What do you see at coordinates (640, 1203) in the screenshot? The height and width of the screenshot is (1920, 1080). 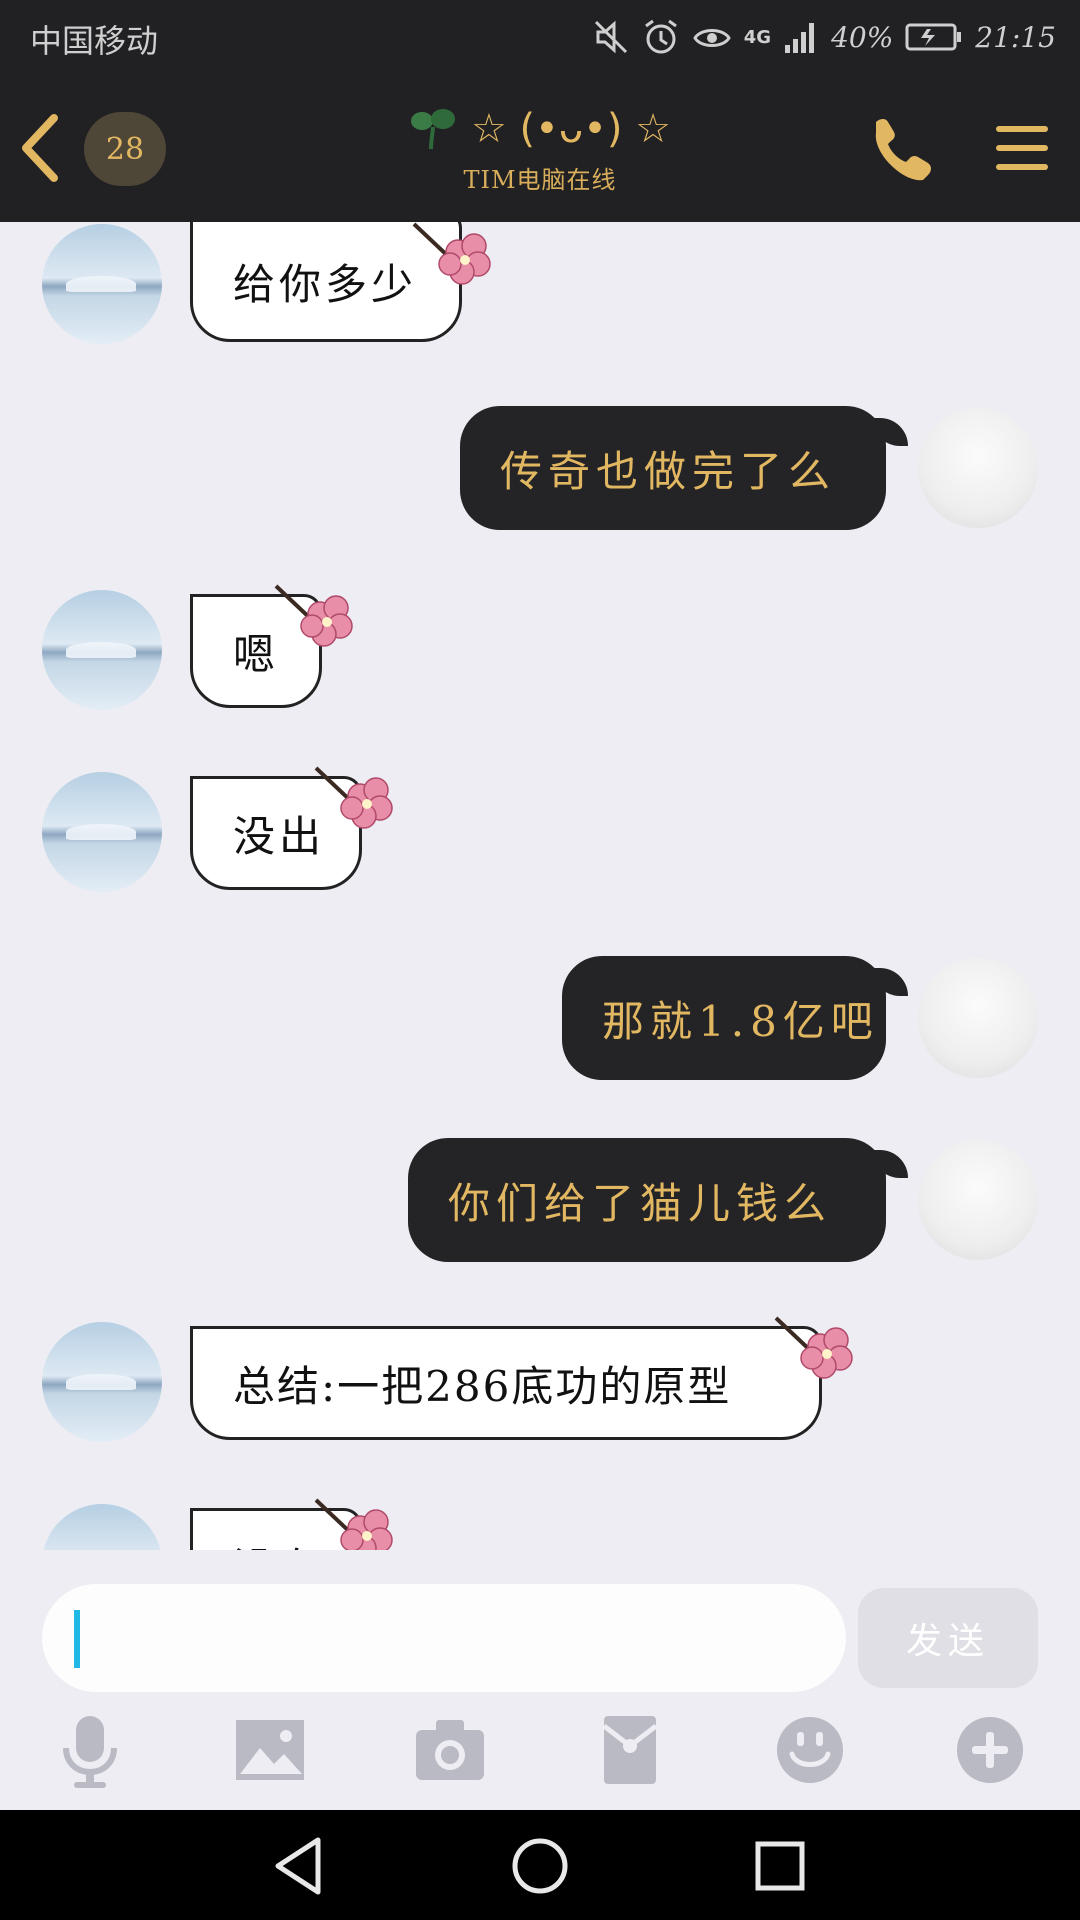 I see `message-text: 你们给了猫儿钱么` at bounding box center [640, 1203].